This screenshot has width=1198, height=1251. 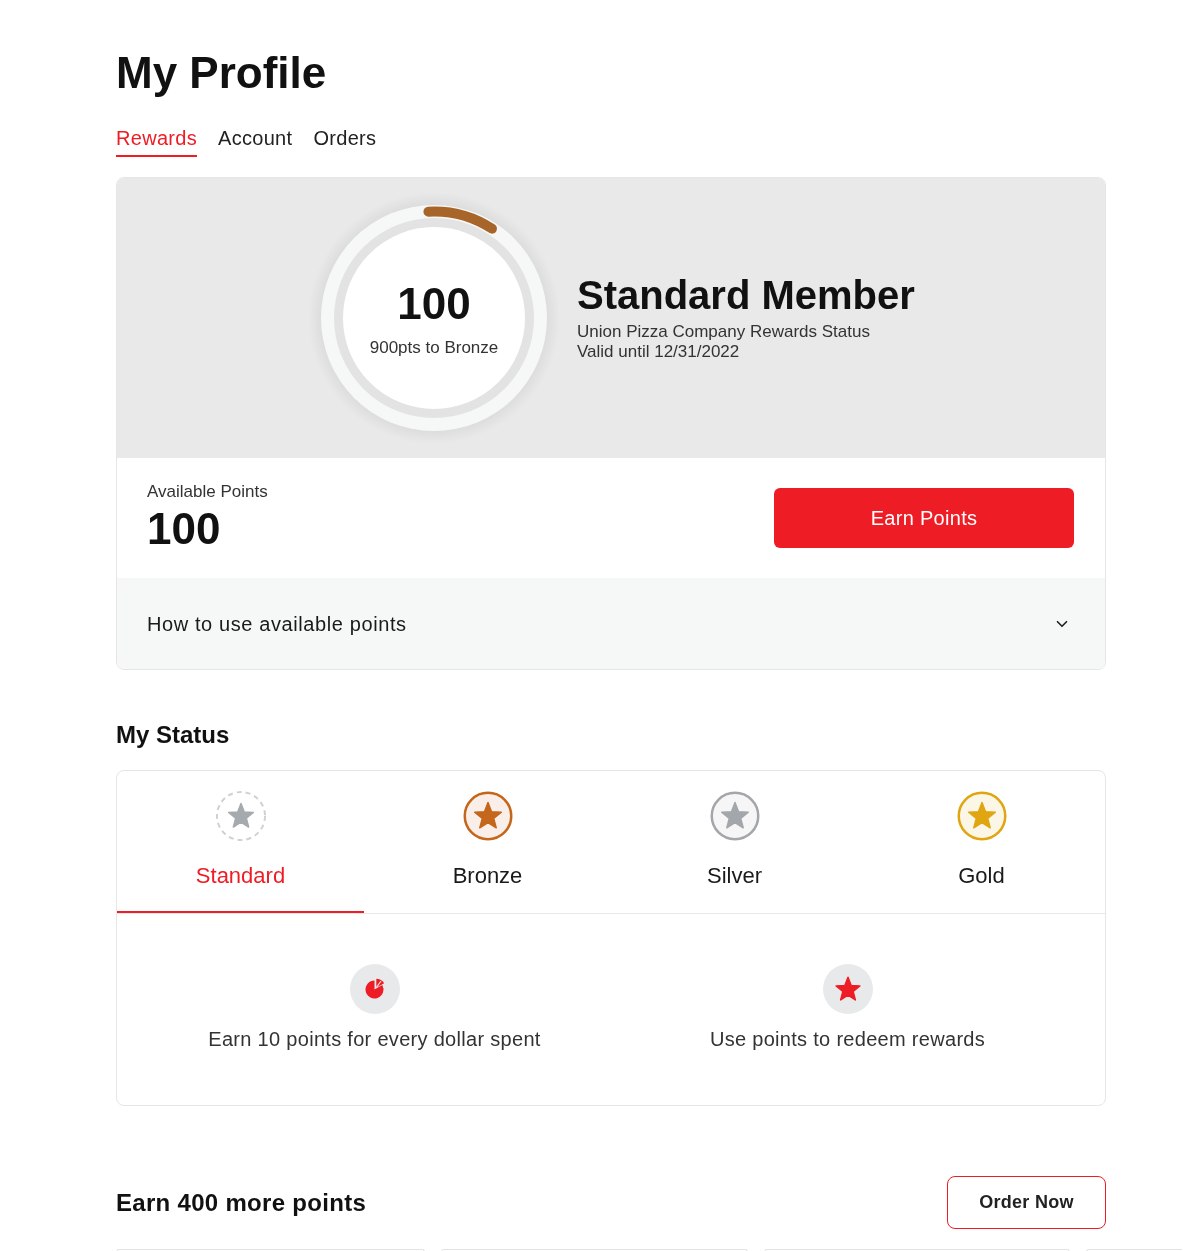 I want to click on tier-tab: Standard, so click(x=240, y=842).